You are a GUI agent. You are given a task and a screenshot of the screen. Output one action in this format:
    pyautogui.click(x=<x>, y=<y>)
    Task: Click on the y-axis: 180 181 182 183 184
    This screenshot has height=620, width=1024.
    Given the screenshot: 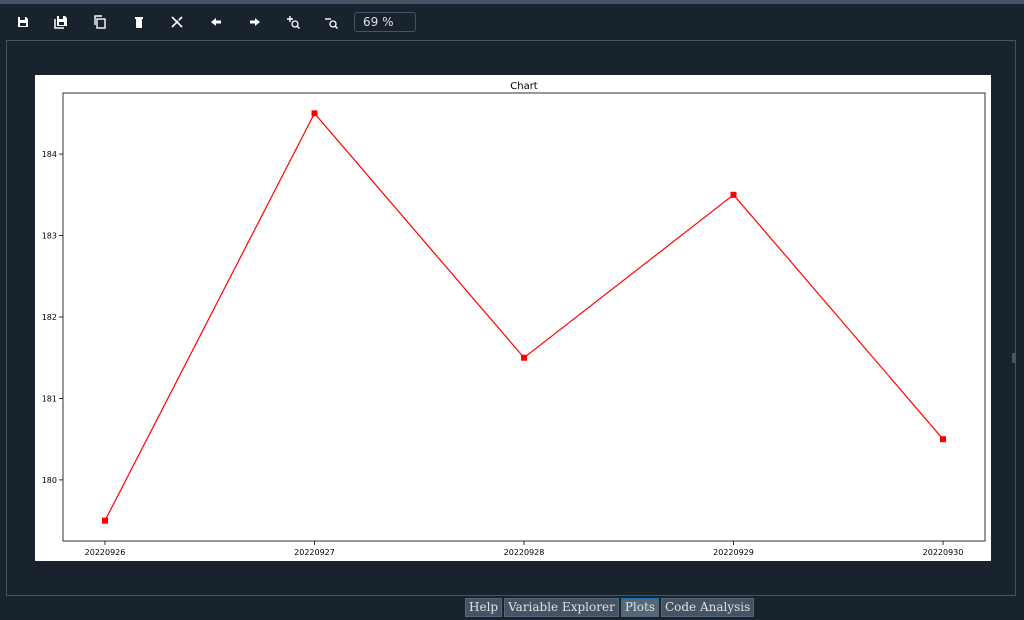 What is the action you would take?
    pyautogui.click(x=52, y=317)
    